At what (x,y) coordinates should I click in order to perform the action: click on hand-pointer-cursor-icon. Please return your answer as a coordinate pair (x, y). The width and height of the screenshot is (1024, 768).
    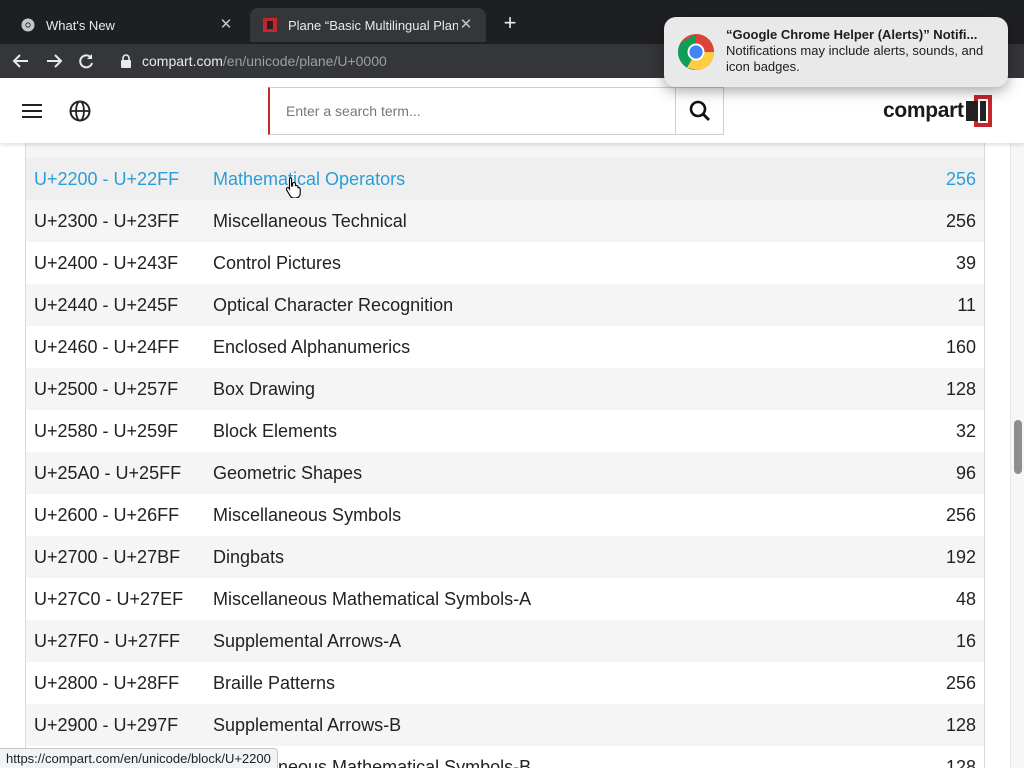
    Looking at the image, I should click on (294, 187).